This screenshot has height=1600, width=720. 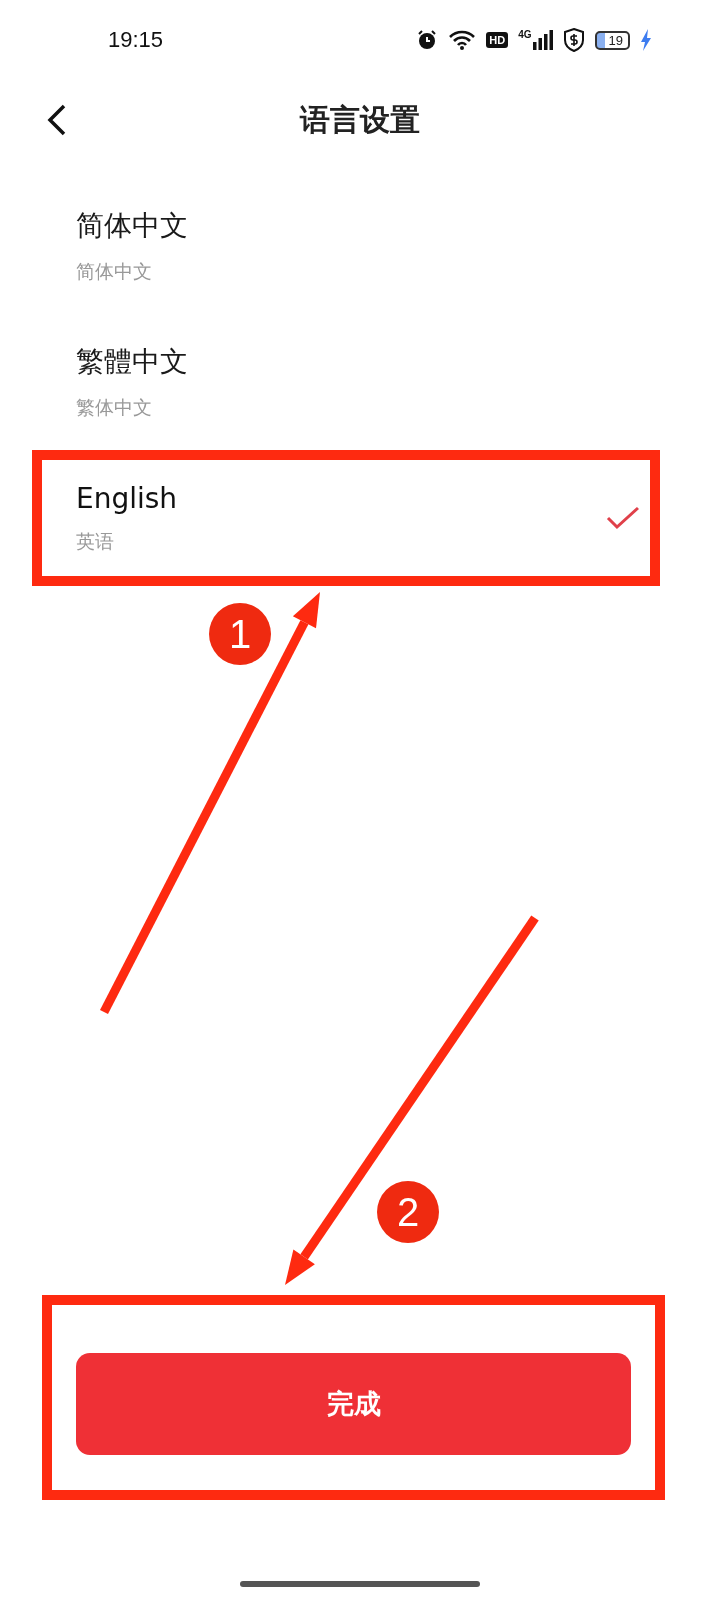 I want to click on step-number: 1, so click(x=240, y=634).